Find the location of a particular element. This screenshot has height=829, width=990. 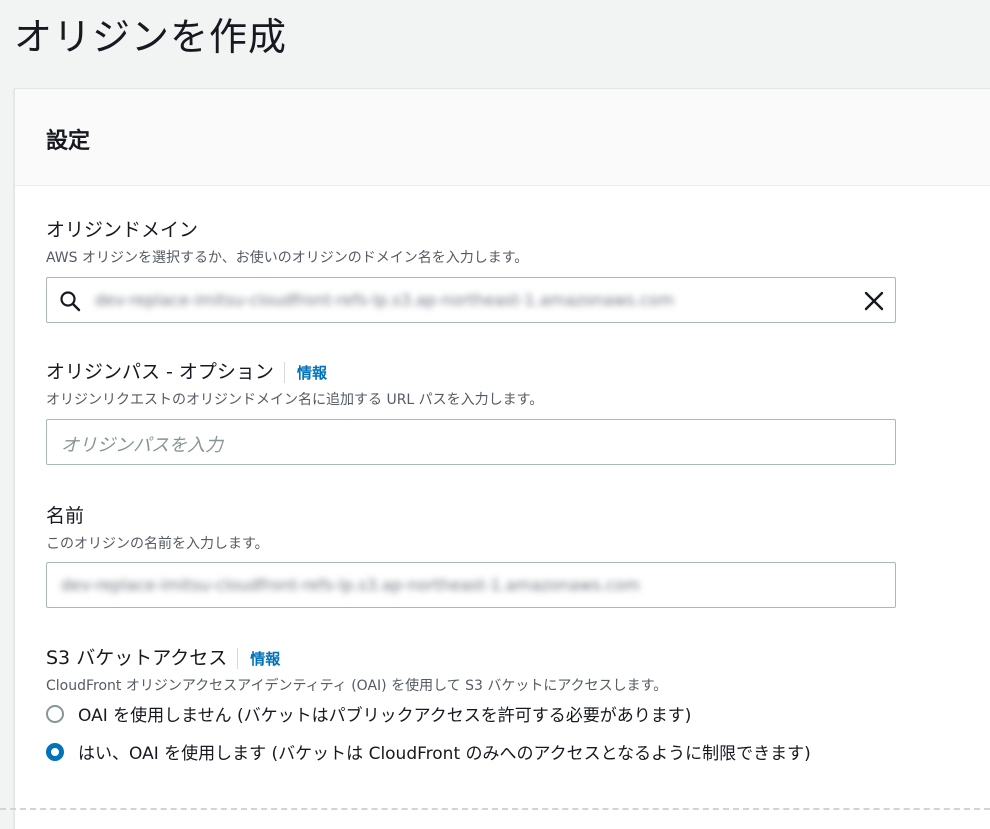

radio-label-no-oai: OAI を使用しません (バケットはパブリックアクセスを許可する必要があります) is located at coordinates (385, 716).